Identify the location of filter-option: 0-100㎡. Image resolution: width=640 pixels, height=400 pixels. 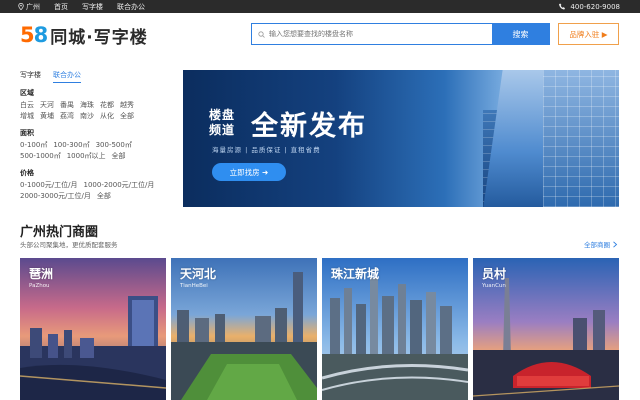
(33, 145).